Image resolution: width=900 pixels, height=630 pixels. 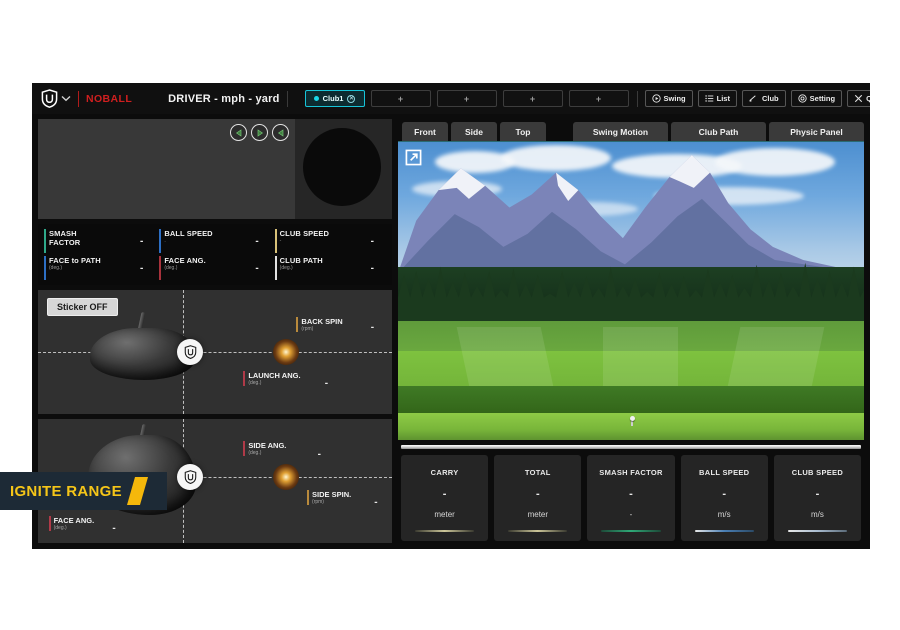 What do you see at coordinates (822, 98) in the screenshot?
I see `setting-button-label: Setting` at bounding box center [822, 98].